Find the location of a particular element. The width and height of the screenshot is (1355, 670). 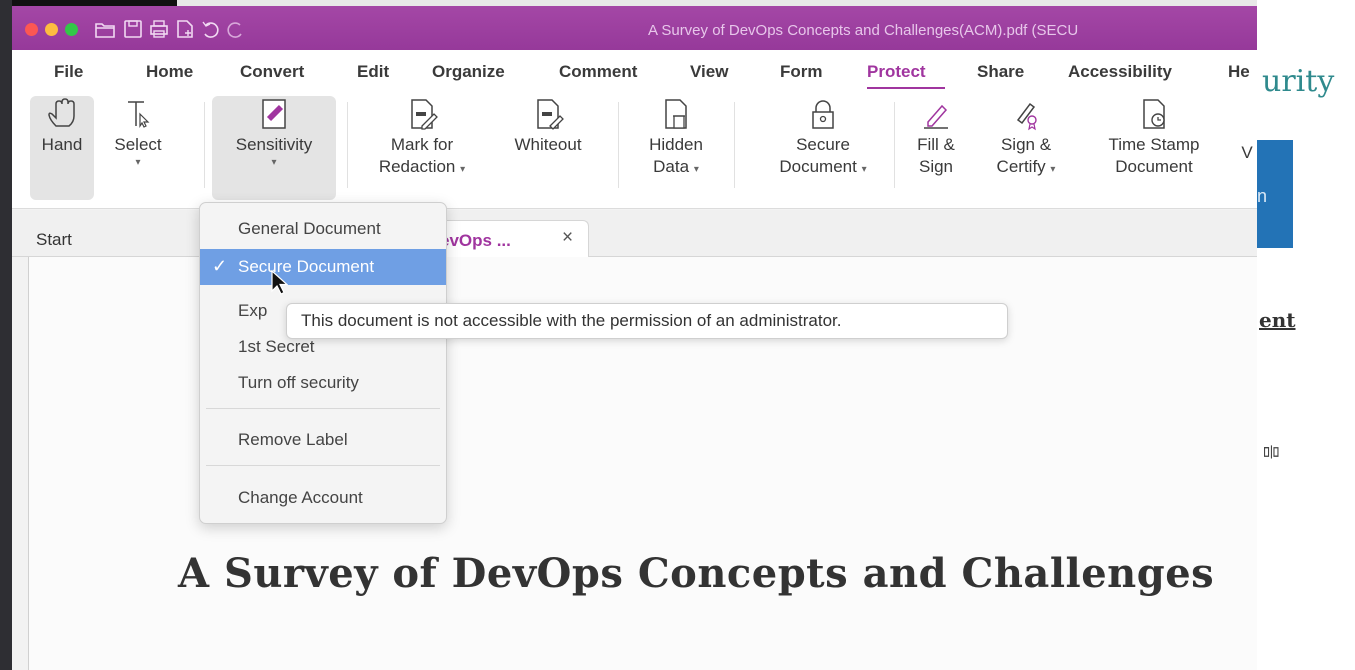

print-icon is located at coordinates (159, 29).